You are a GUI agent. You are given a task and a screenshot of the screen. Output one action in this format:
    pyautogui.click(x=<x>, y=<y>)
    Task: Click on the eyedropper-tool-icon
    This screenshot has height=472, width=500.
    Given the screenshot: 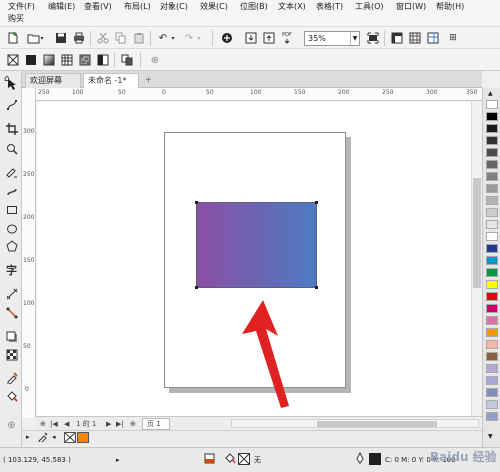 What is the action you would take?
    pyautogui.click(x=11, y=377)
    